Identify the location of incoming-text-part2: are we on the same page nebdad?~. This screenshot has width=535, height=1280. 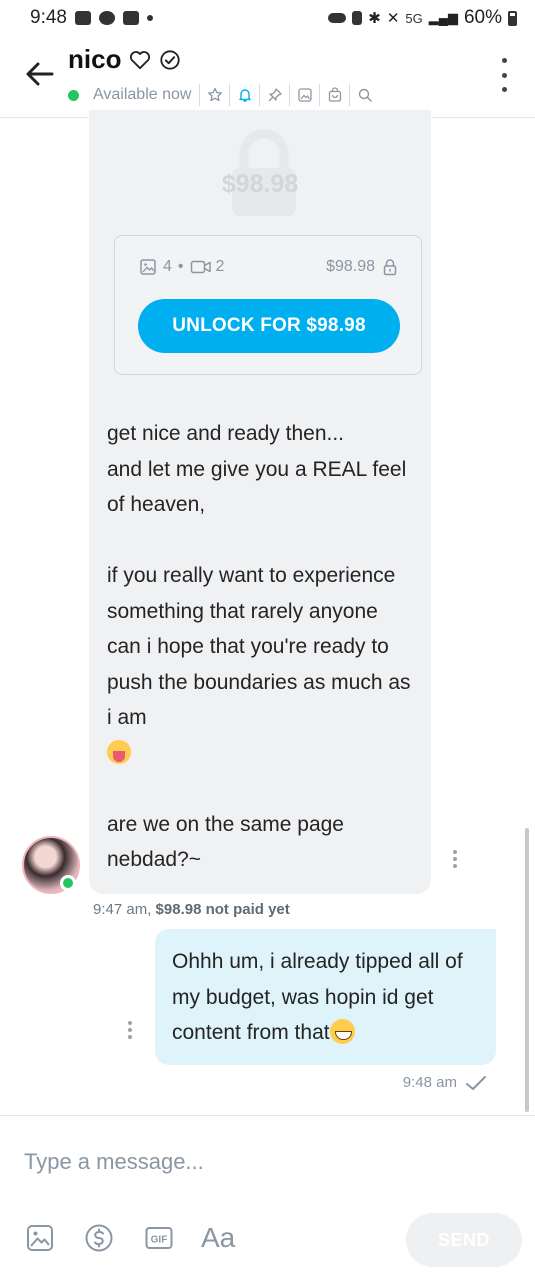
(225, 842).